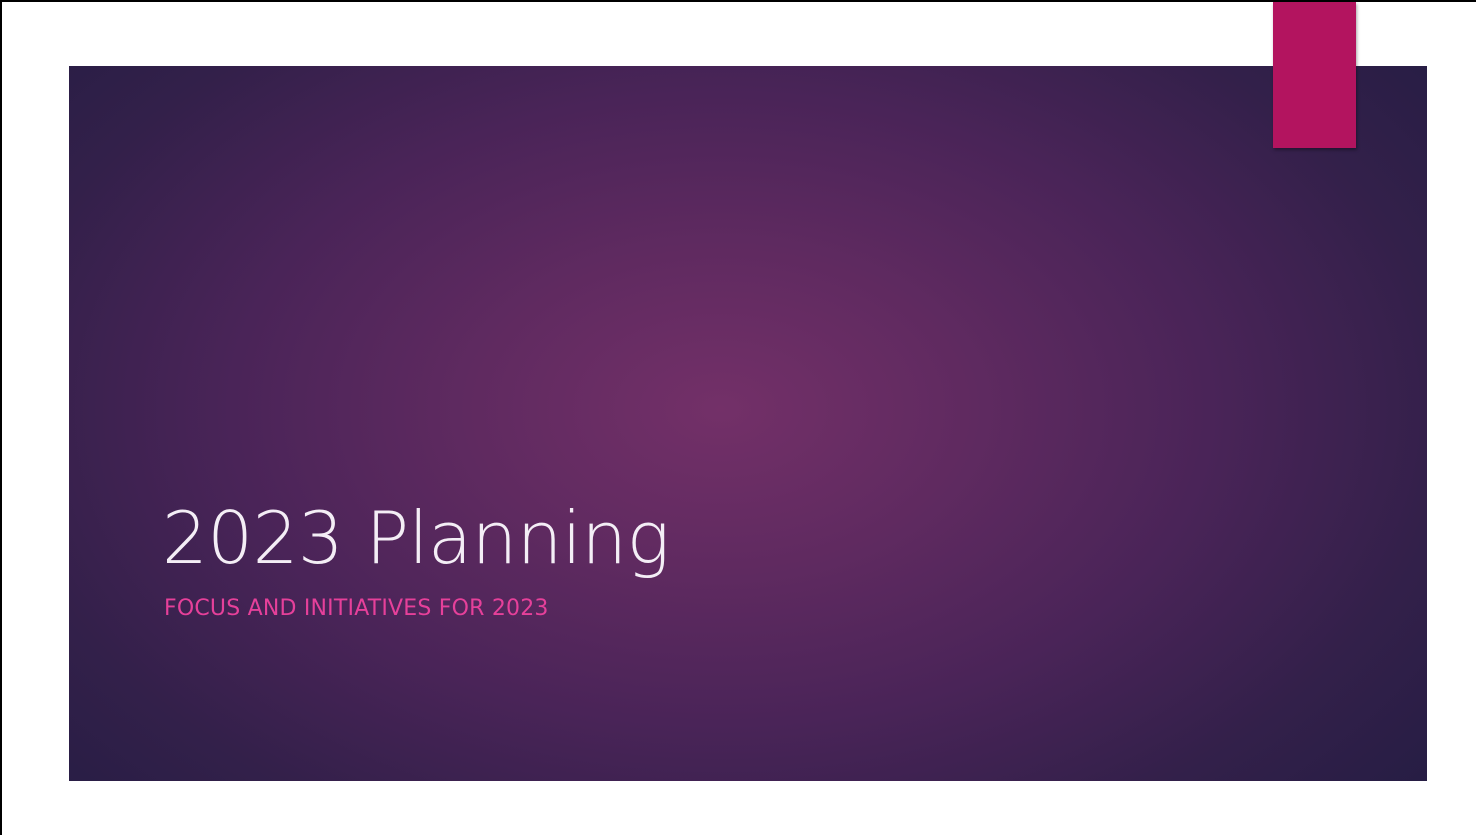 This screenshot has height=835, width=1476. Describe the element at coordinates (356, 609) in the screenshot. I see `slide-subtitle: FOCUS AND INITIATIVES FOR 2023` at that location.